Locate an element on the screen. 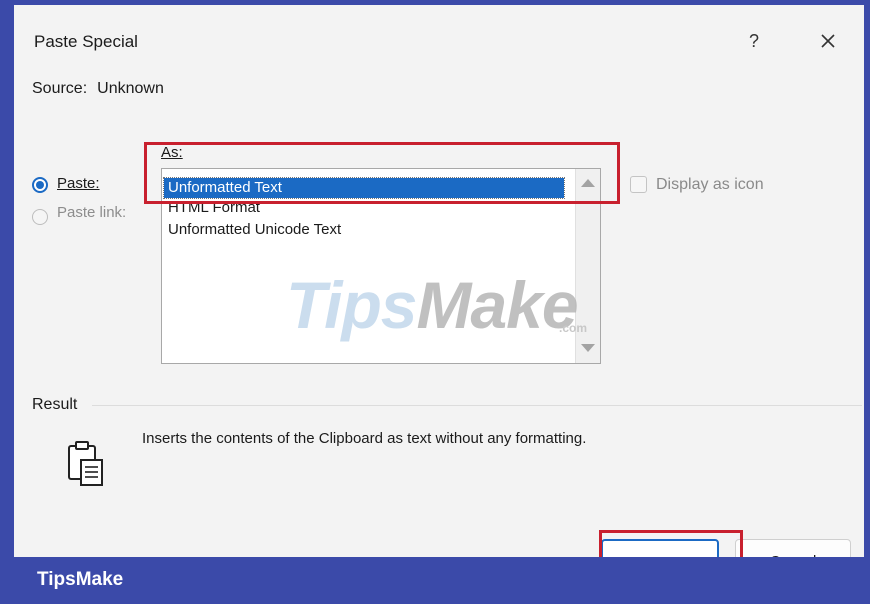 Image resolution: width=870 pixels, height=604 pixels. display-as-icon-checkbox is located at coordinates (638, 184).